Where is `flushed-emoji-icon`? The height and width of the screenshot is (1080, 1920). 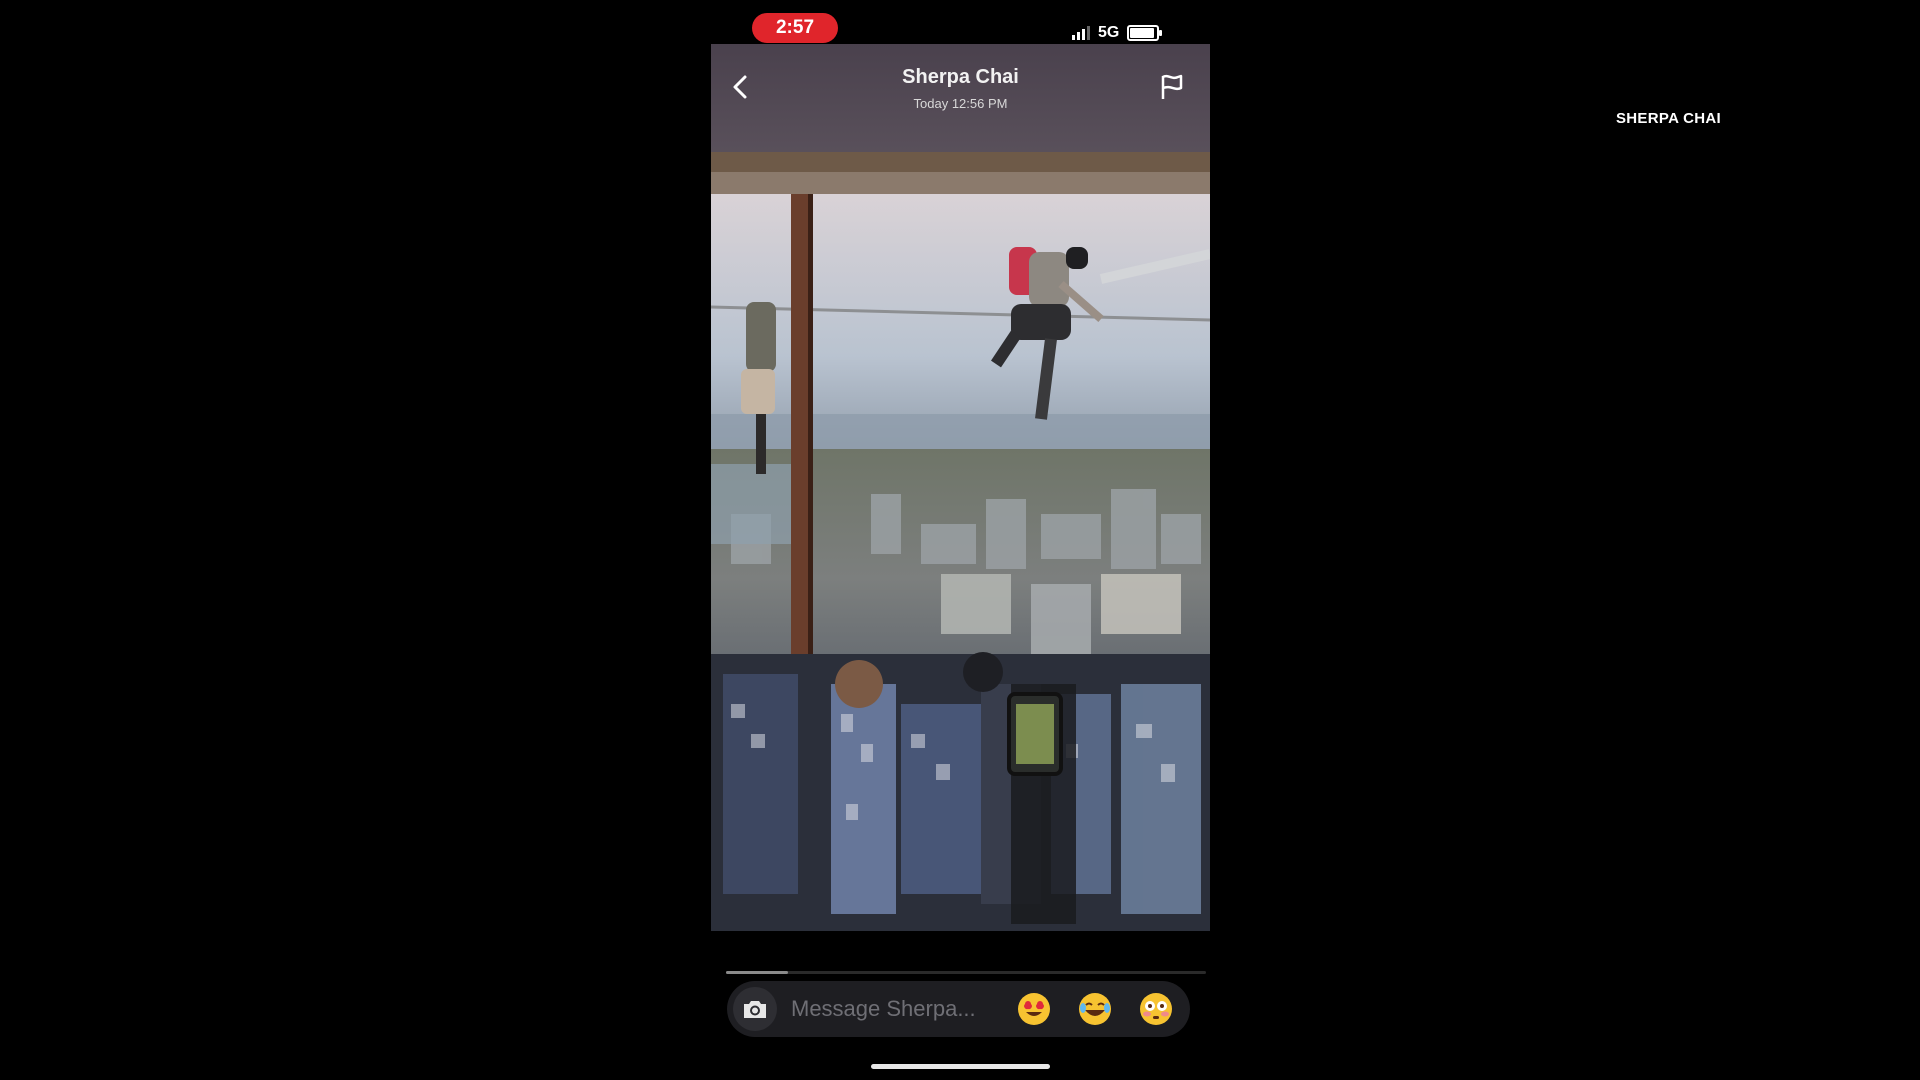 flushed-emoji-icon is located at coordinates (1156, 1009).